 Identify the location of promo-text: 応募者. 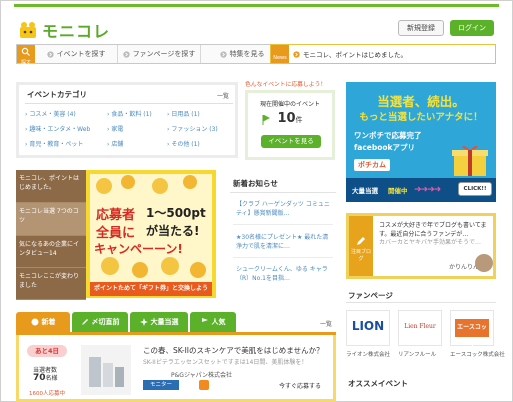
(116, 215).